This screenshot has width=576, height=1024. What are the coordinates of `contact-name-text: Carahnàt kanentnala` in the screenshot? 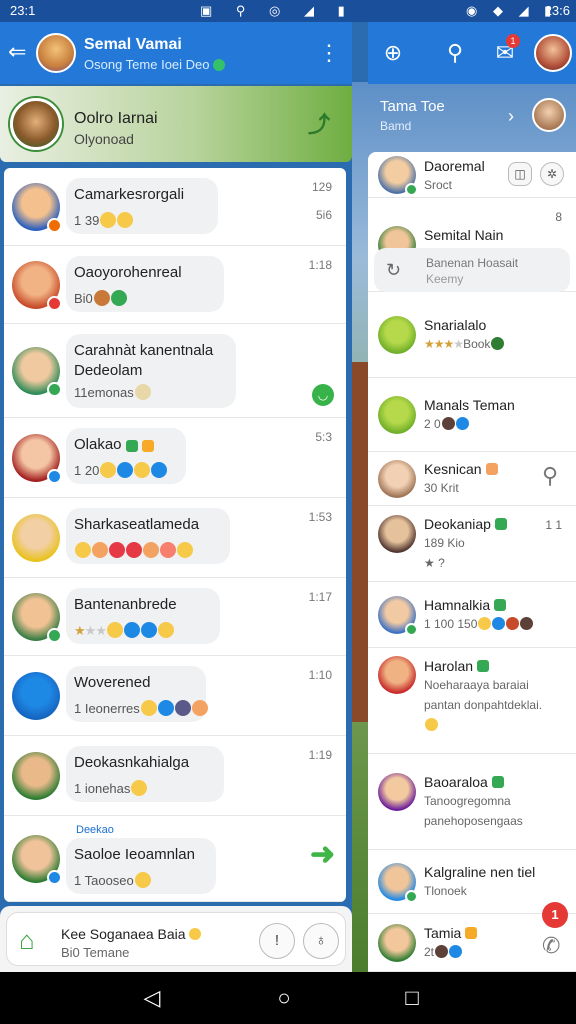 It's located at (144, 350).